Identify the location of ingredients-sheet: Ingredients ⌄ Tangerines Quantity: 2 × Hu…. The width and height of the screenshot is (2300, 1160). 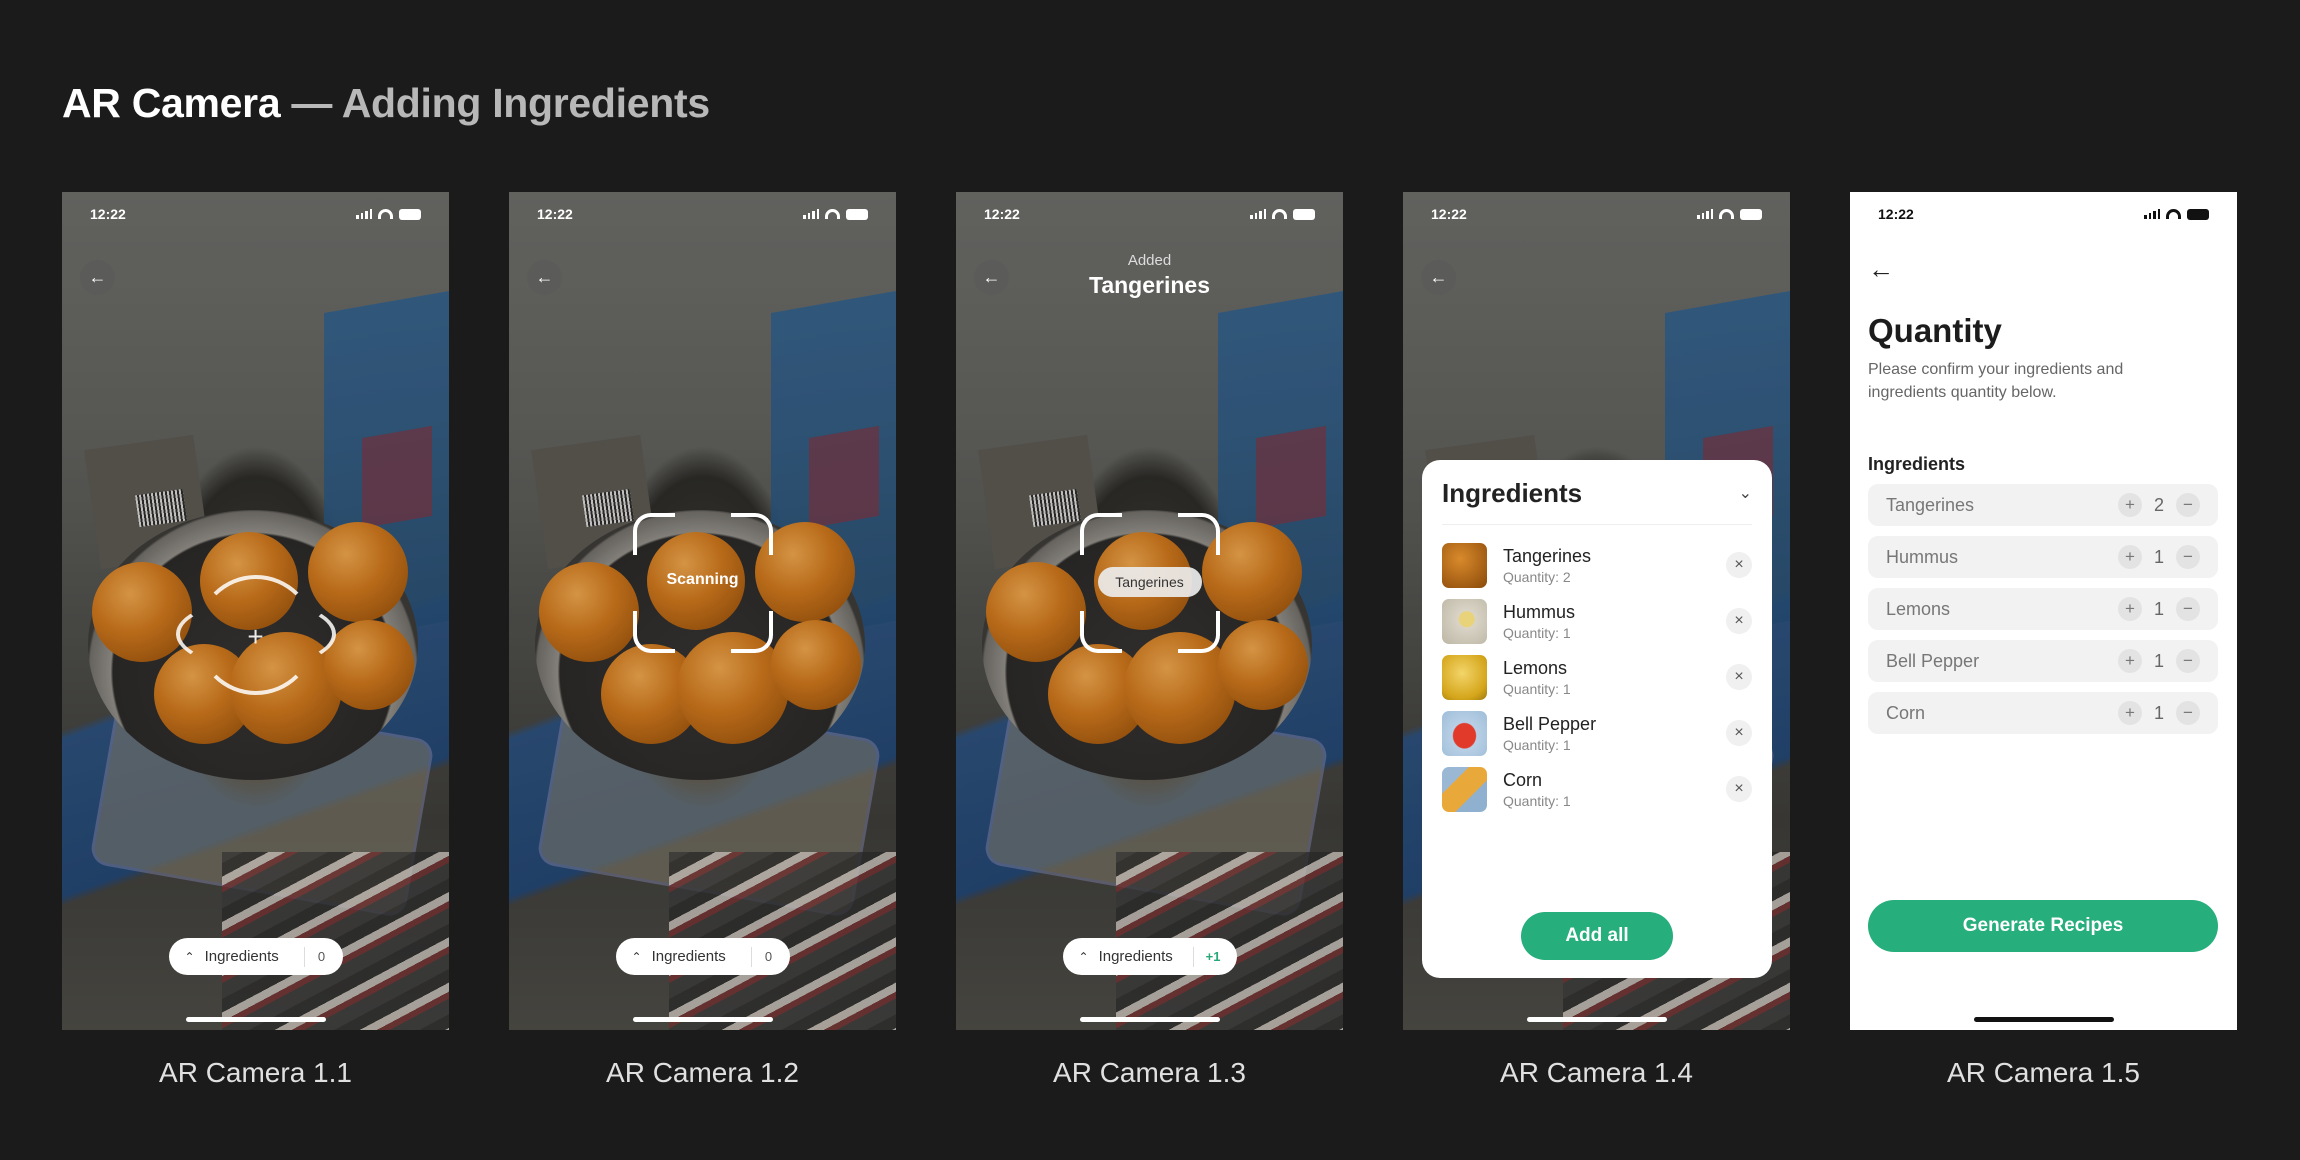
(1597, 719).